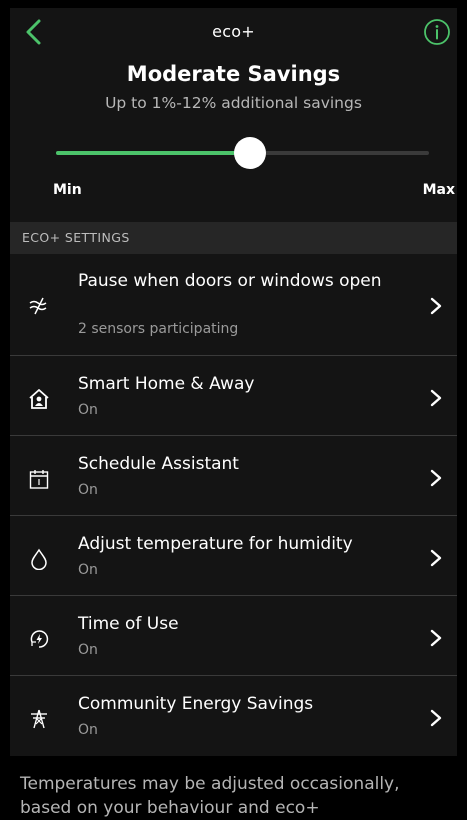 This screenshot has height=820, width=467. Describe the element at coordinates (39, 559) in the screenshot. I see `water-drop-icon` at that location.